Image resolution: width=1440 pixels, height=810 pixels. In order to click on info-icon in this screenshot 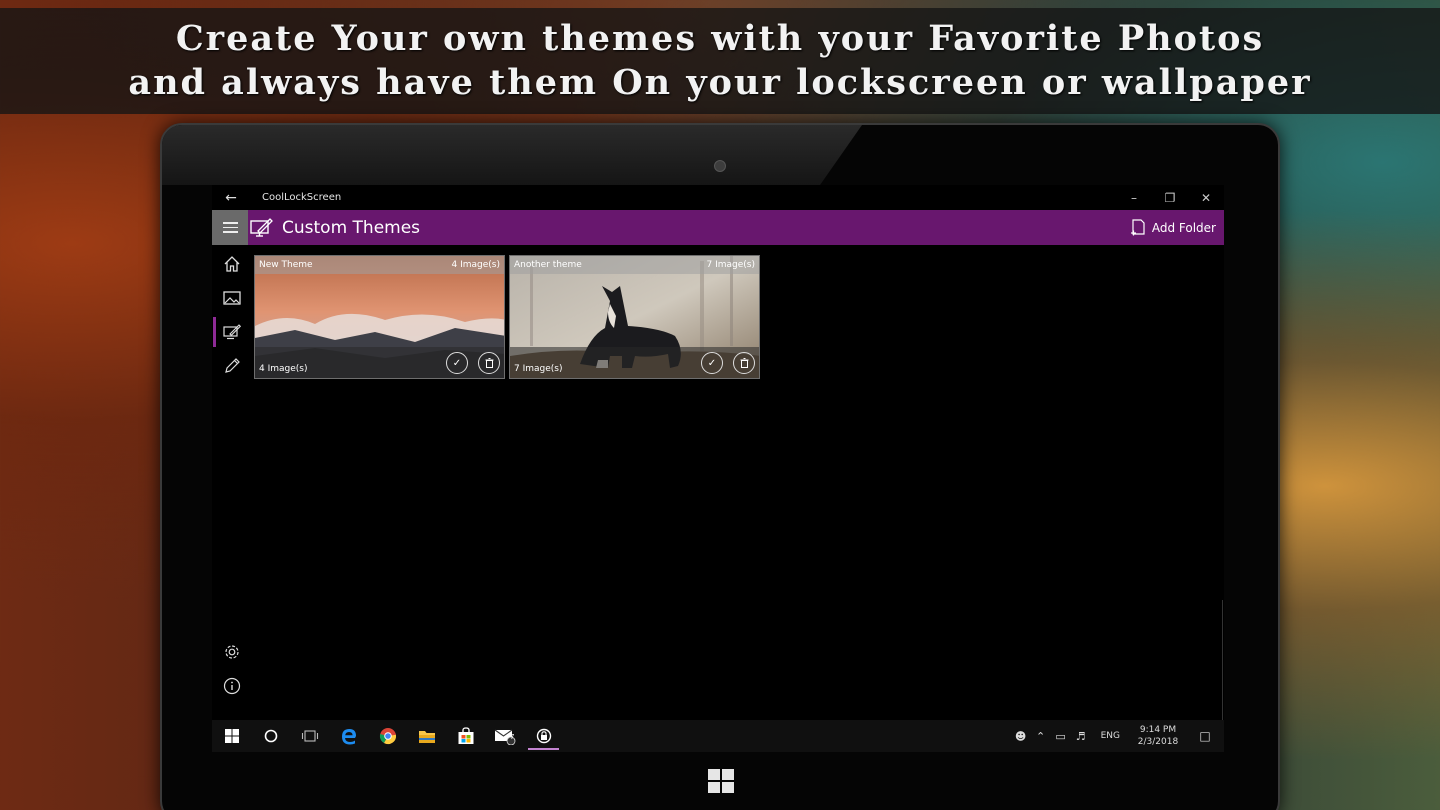, I will do `click(232, 686)`.